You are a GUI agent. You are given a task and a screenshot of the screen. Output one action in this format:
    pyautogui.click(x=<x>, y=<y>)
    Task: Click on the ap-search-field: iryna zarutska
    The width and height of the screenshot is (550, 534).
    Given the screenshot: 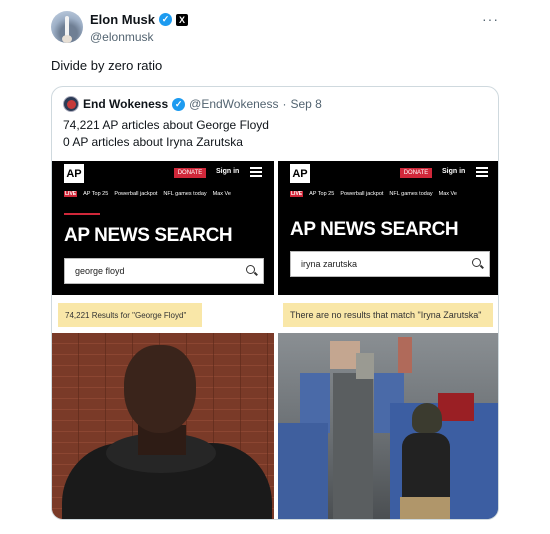 What is the action you would take?
    pyautogui.click(x=390, y=264)
    